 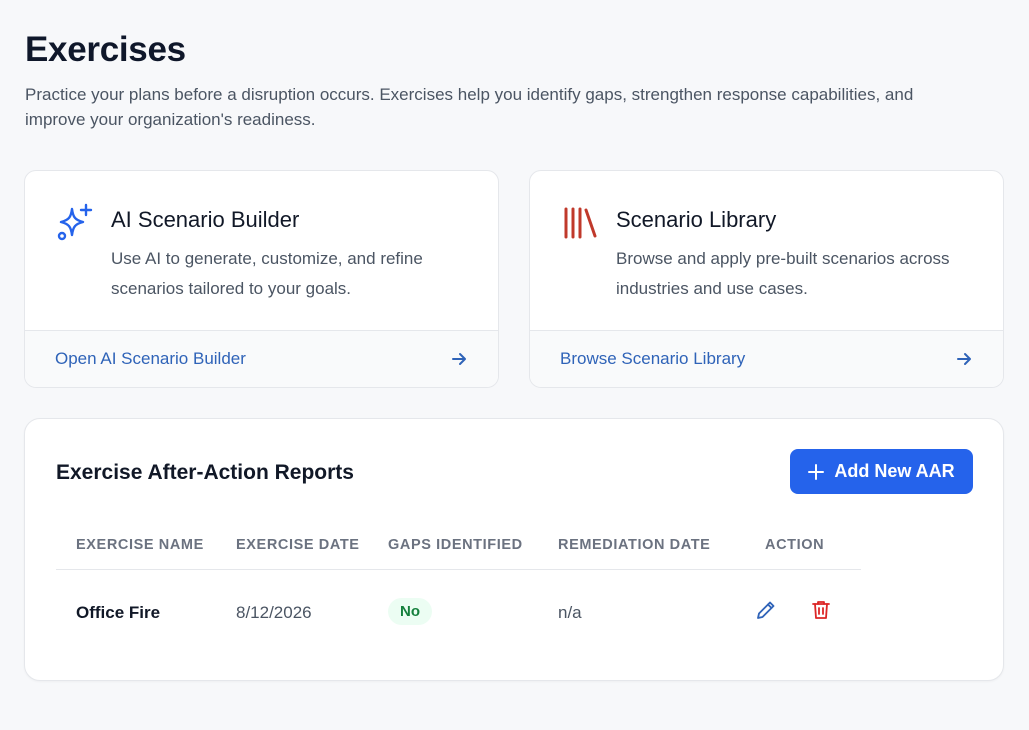 What do you see at coordinates (580, 223) in the screenshot?
I see `library-icon` at bounding box center [580, 223].